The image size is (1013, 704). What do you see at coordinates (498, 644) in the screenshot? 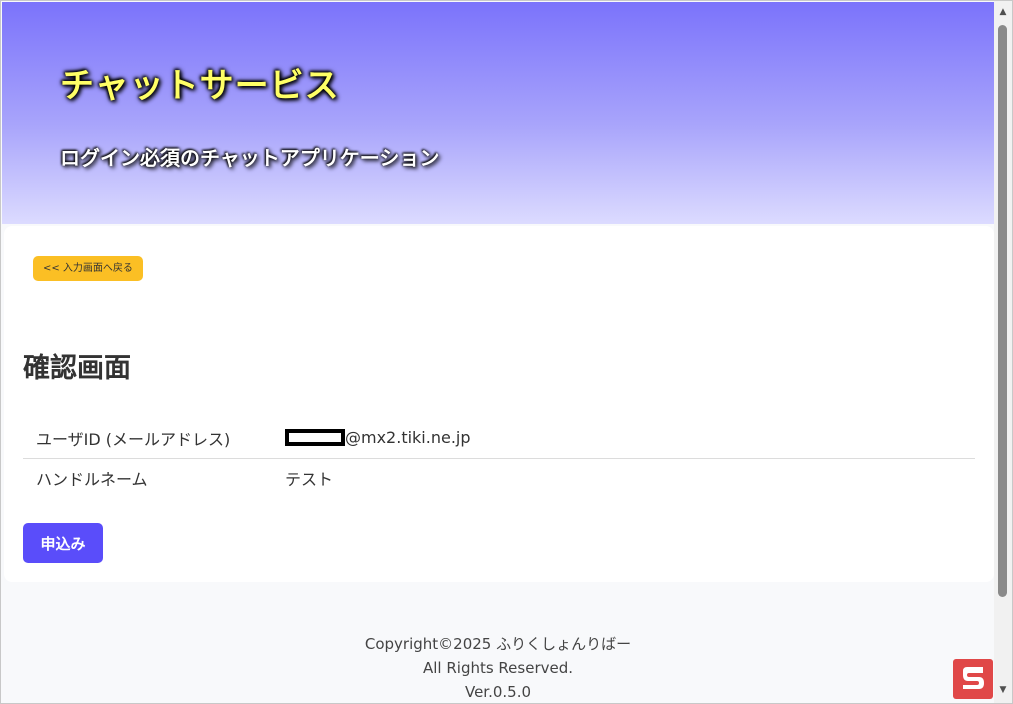
I see `footer-copyright: Copyright©2025 ふりくしょんりばー` at bounding box center [498, 644].